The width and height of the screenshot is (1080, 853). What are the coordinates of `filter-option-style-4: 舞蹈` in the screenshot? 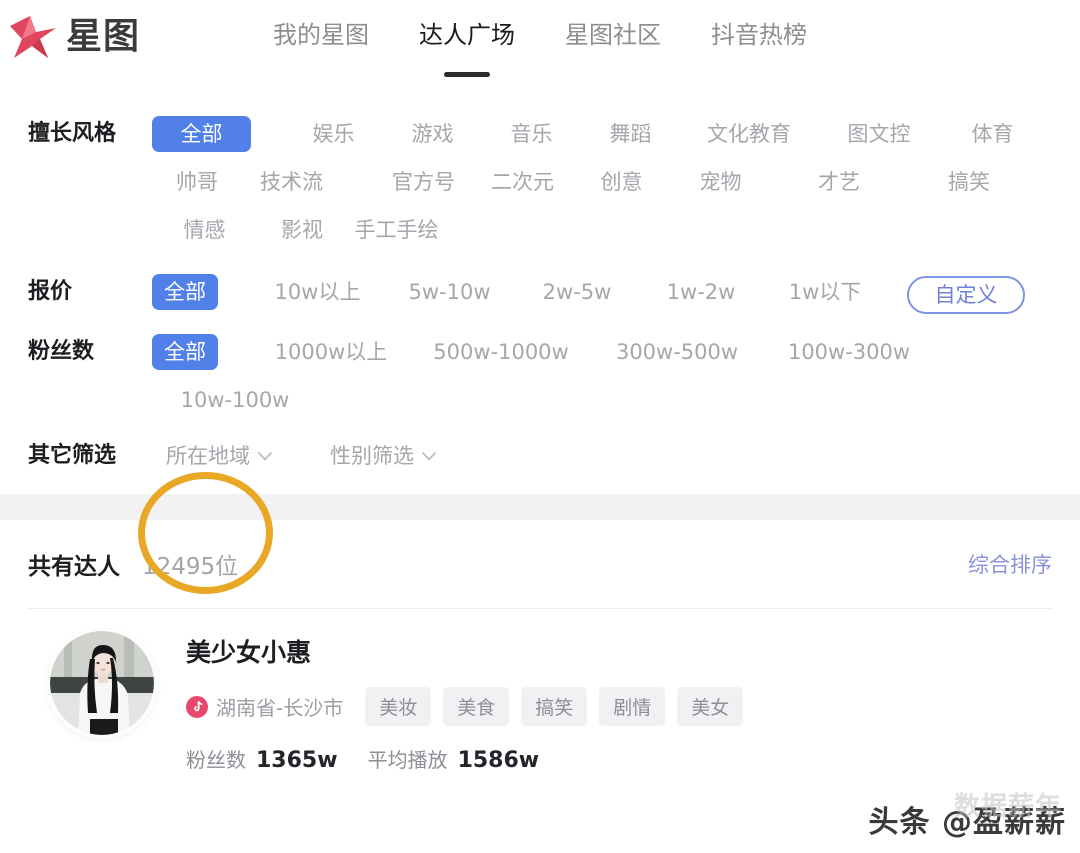 It's located at (630, 134).